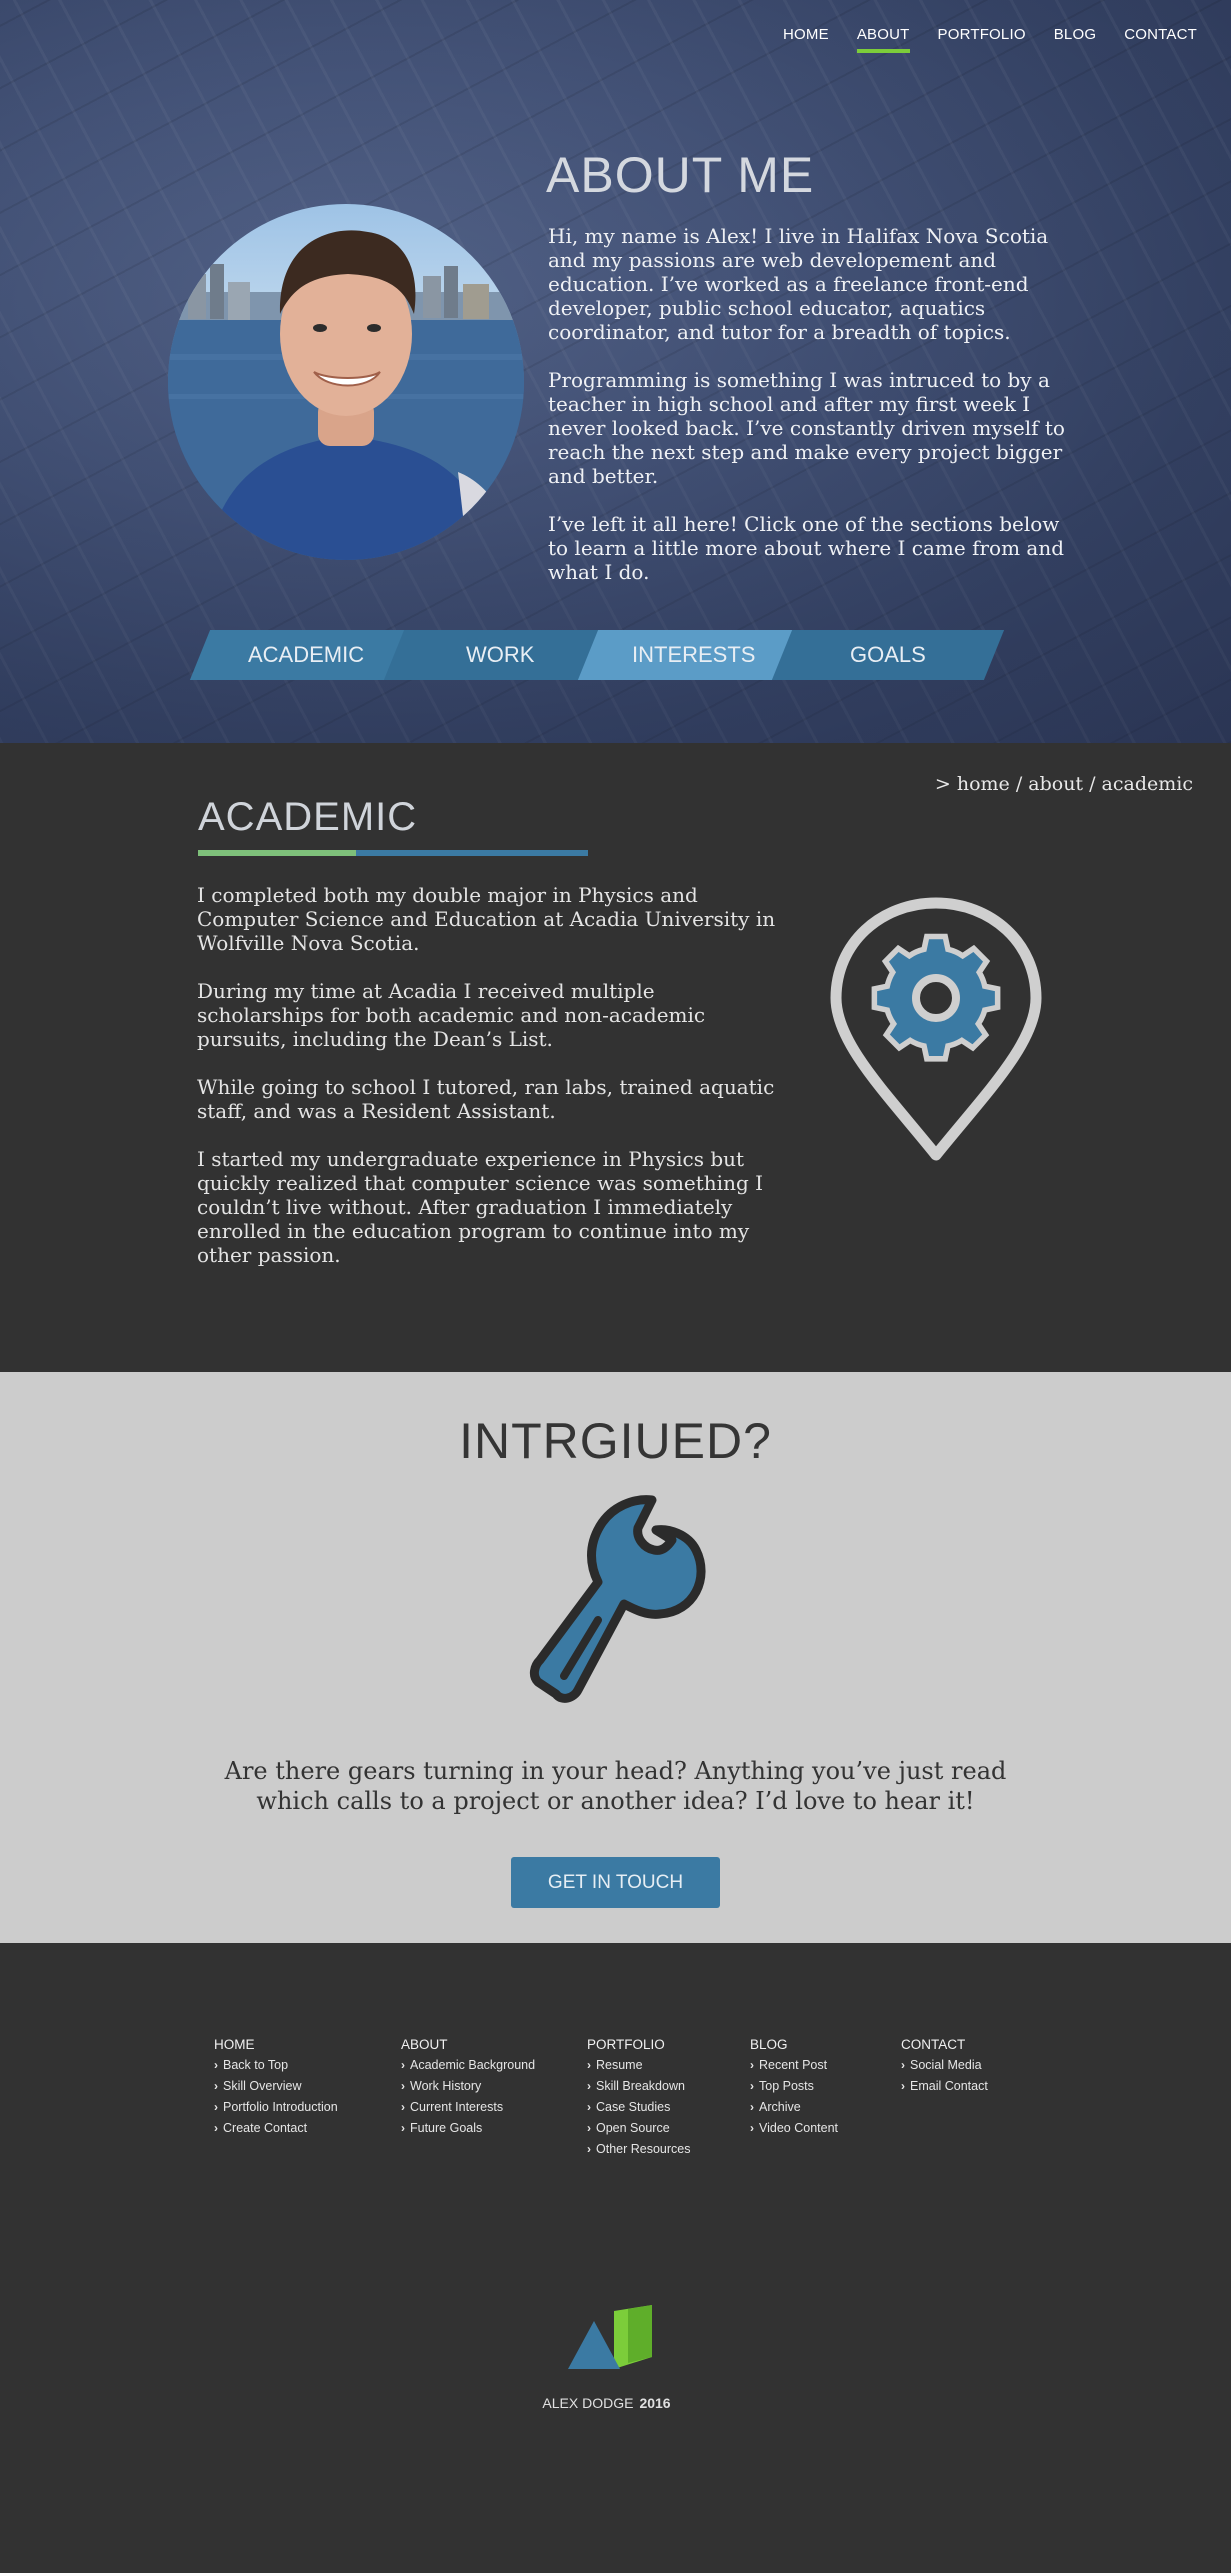  What do you see at coordinates (633, 2128) in the screenshot?
I see `footer-link-label: Open Source` at bounding box center [633, 2128].